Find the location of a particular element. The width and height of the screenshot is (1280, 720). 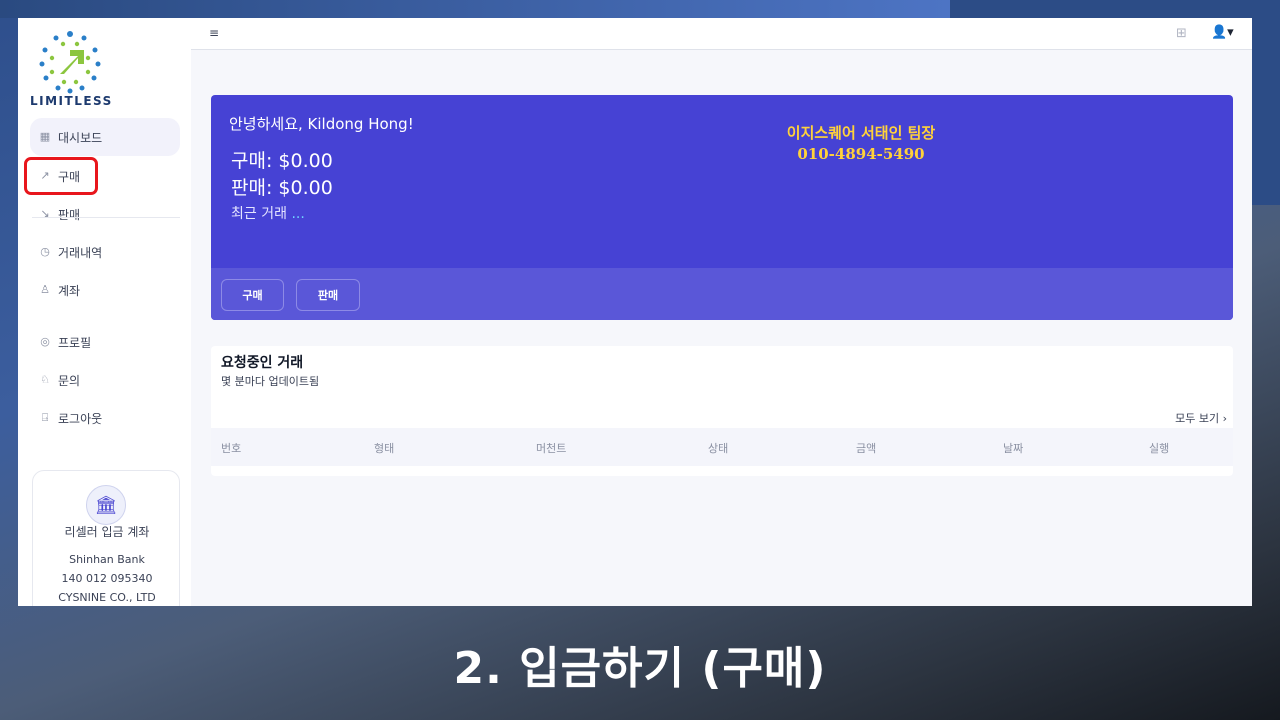

panel-title: 요청중인 거래 is located at coordinates (262, 363).